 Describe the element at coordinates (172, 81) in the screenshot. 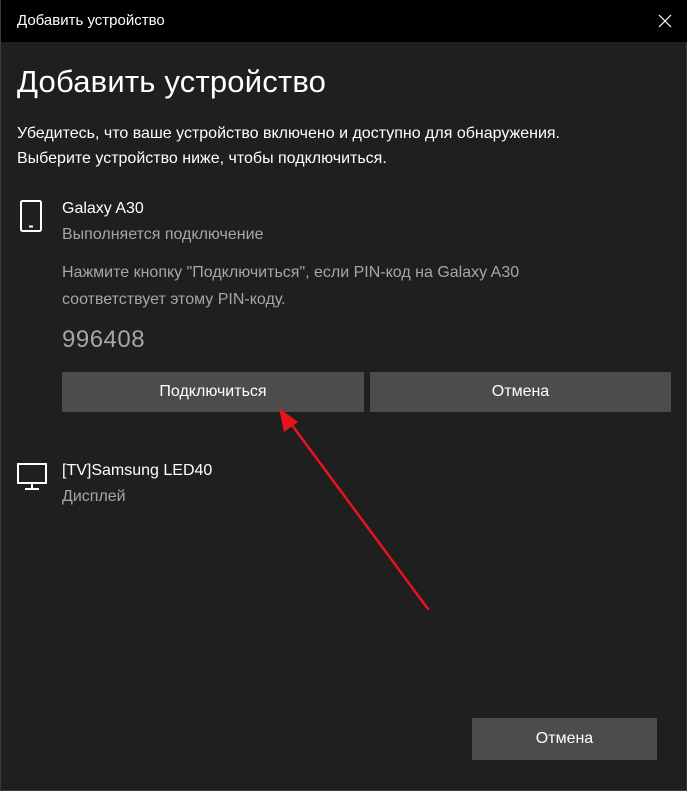

I see `page-title: Добавить устройство` at that location.